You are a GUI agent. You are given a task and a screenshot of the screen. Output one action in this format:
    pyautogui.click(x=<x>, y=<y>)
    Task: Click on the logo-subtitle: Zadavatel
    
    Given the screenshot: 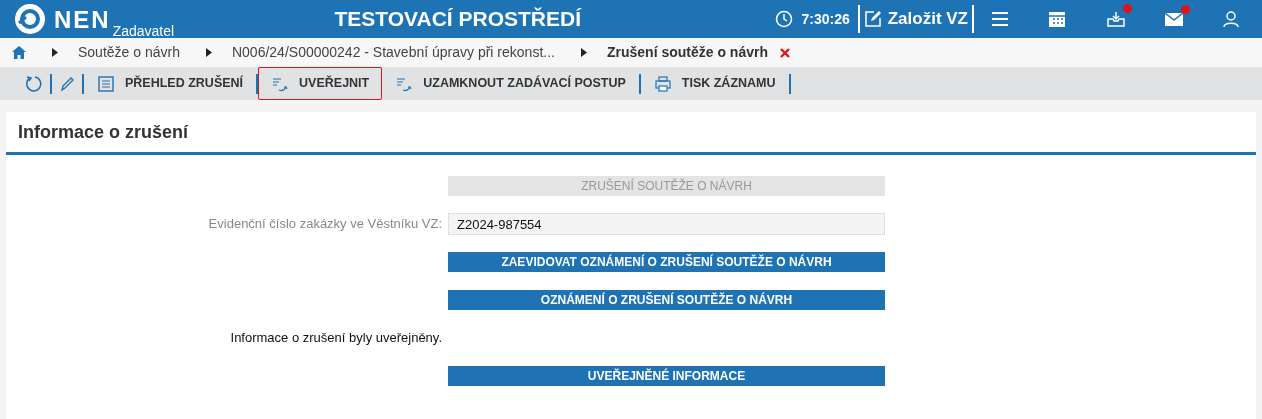 What is the action you would take?
    pyautogui.click(x=143, y=31)
    